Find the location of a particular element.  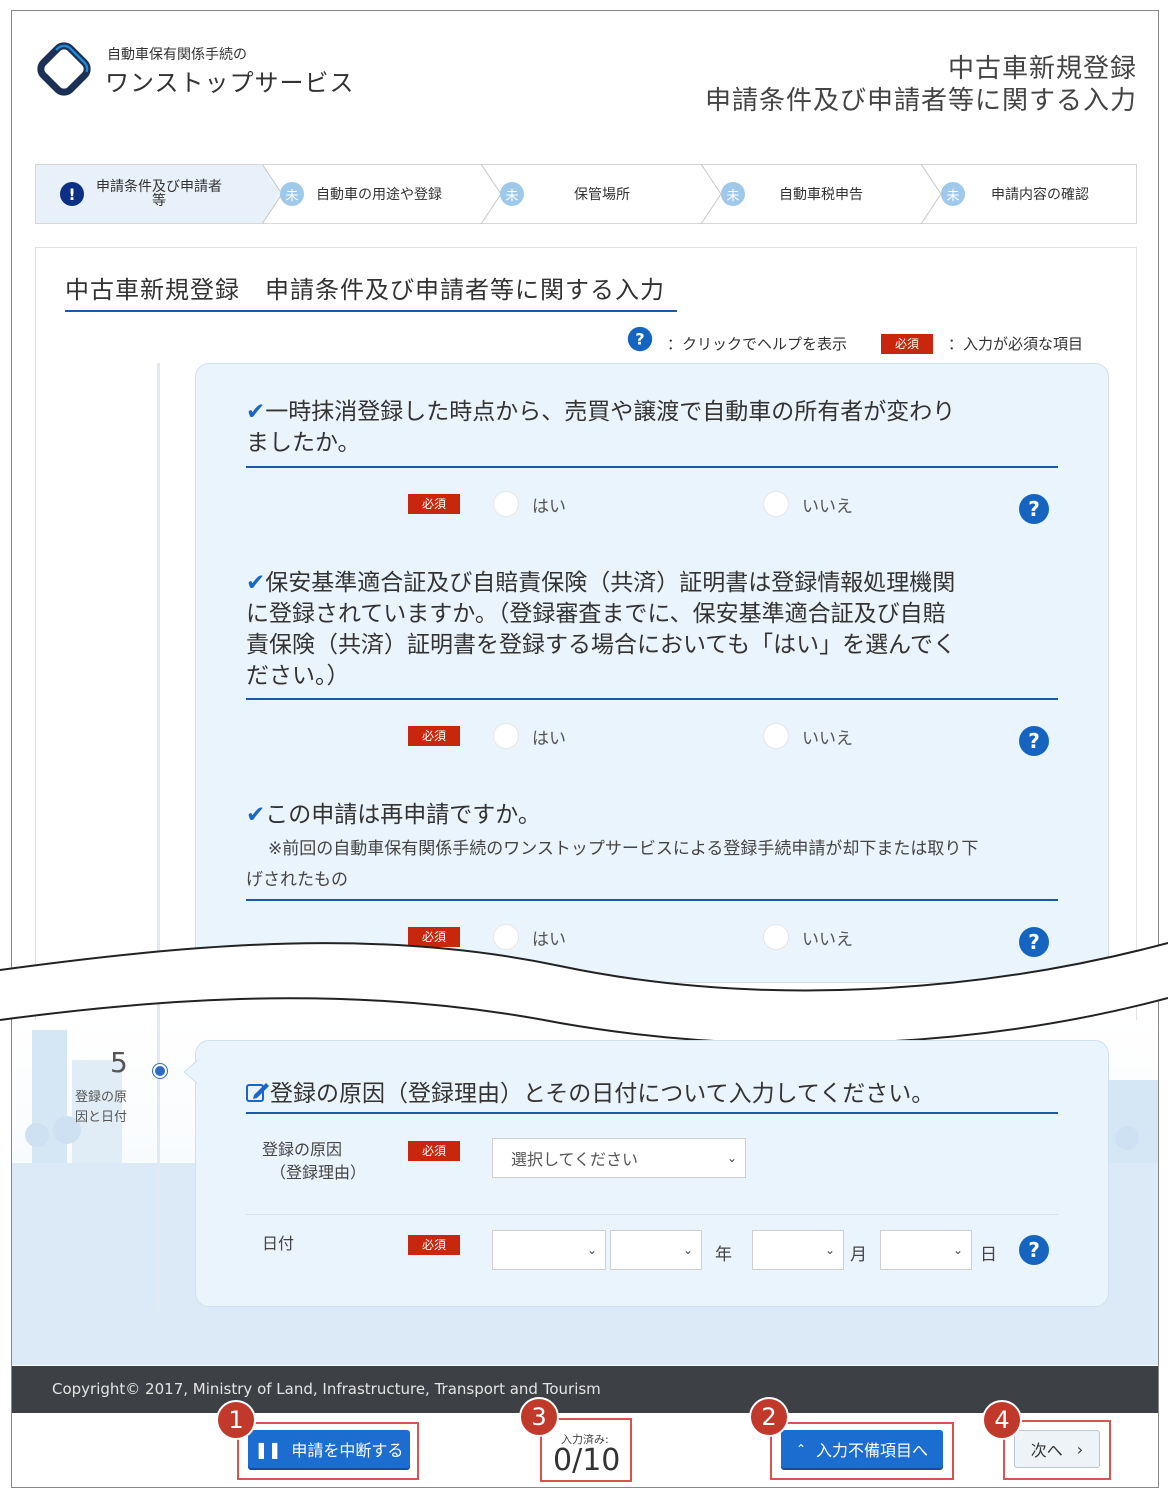

section-underline is located at coordinates (371, 311).